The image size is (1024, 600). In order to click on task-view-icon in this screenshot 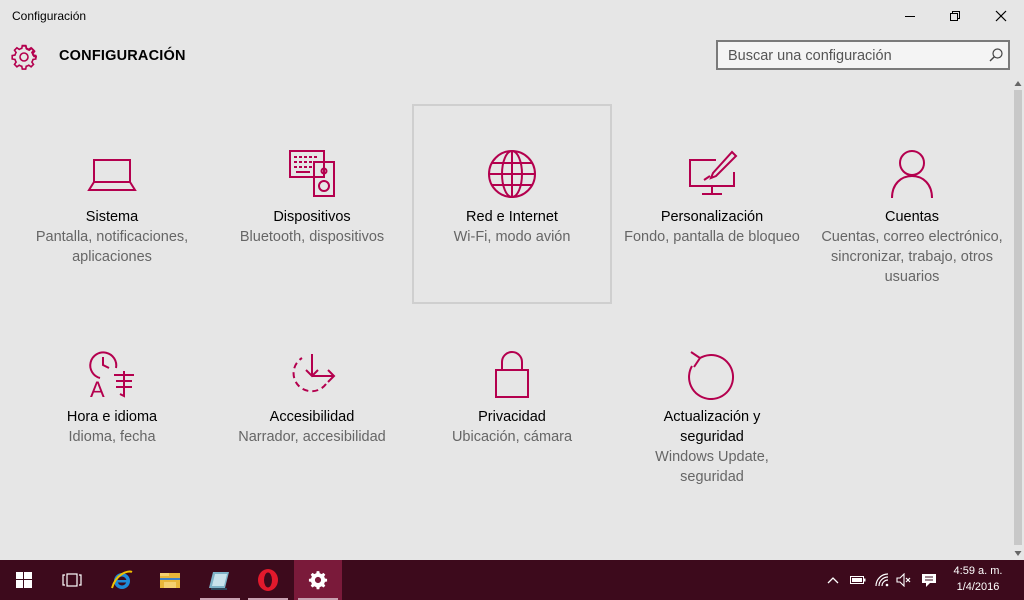, I will do `click(72, 580)`.